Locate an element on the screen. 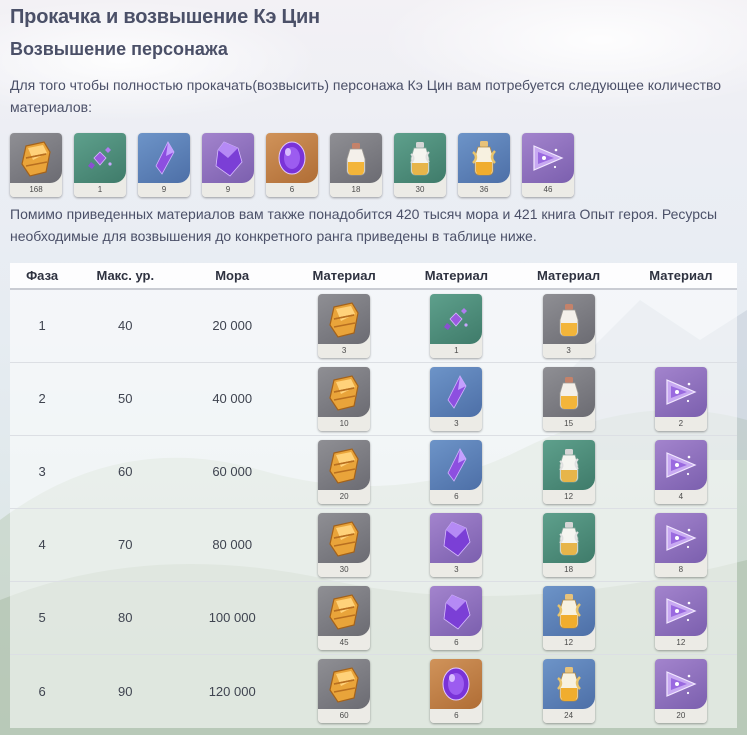  total-materials-list: 168 1 9 9 6 18 30 36 46 is located at coordinates (292, 165).